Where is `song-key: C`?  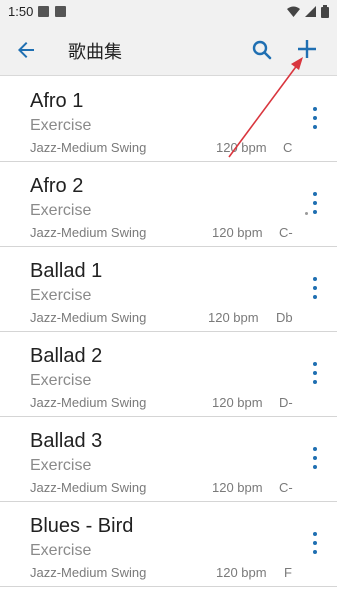
song-key: C is located at coordinates (288, 147).